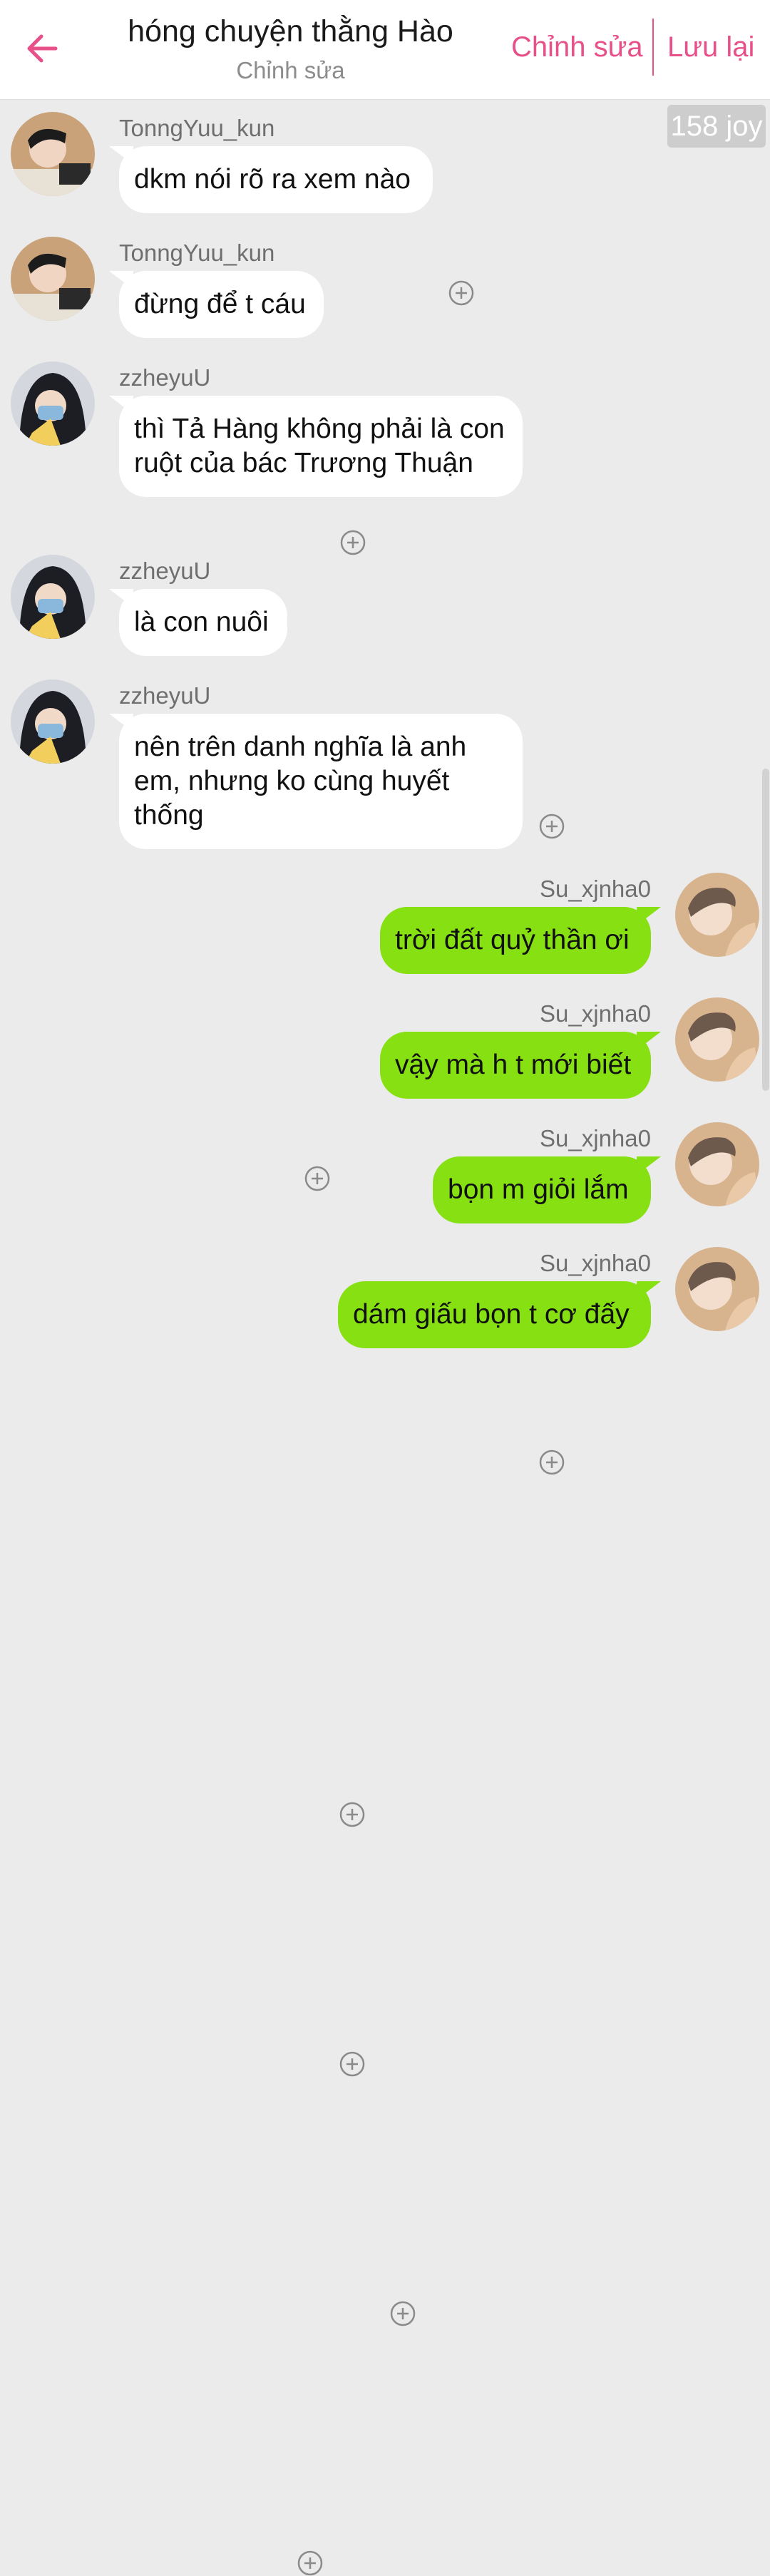  What do you see at coordinates (710, 47) in the screenshot?
I see `save-button: Lưu lại` at bounding box center [710, 47].